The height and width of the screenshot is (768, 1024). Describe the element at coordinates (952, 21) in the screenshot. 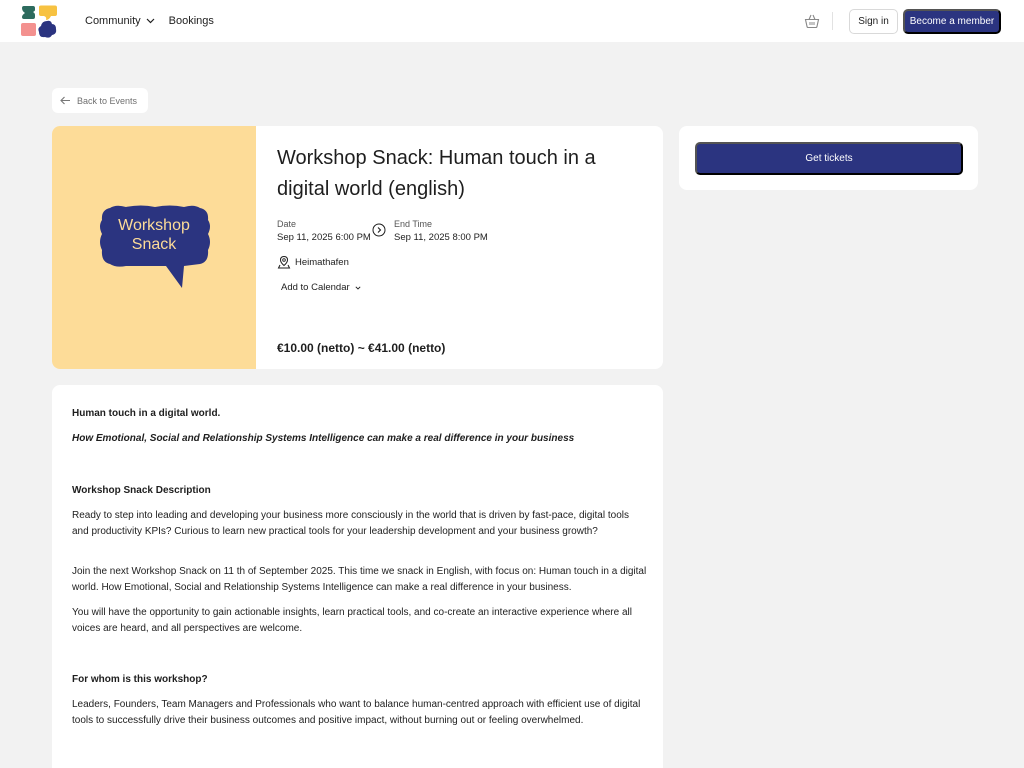

I see `become-member-button: Become a member` at that location.